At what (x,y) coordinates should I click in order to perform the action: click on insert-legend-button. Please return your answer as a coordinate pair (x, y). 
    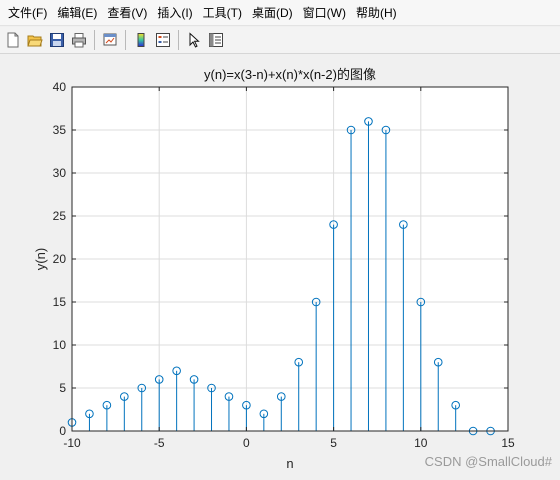
    Looking at the image, I should click on (162, 40).